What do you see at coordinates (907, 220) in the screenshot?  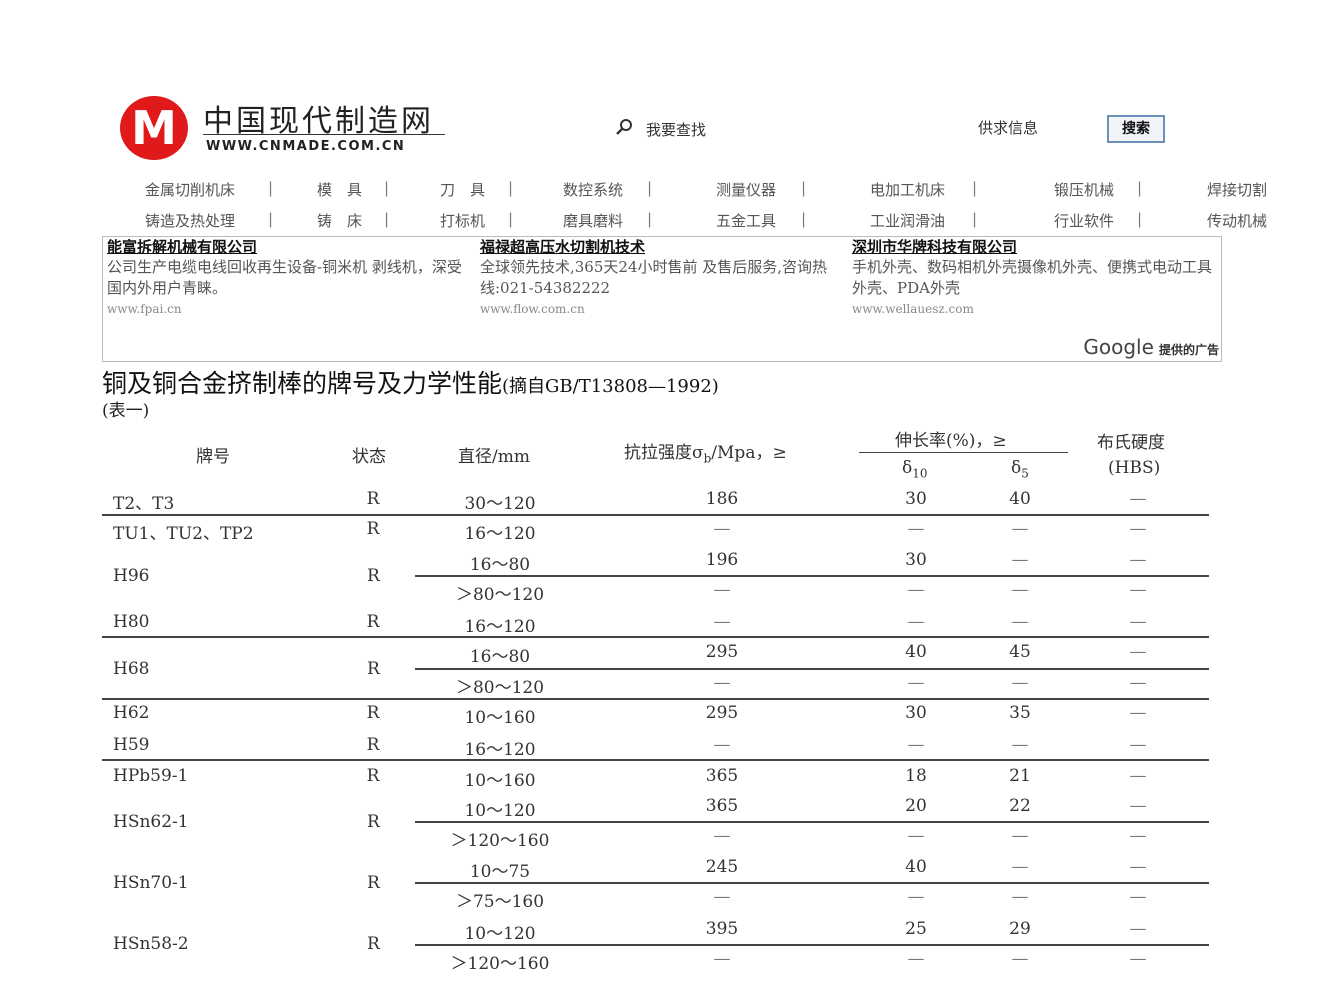 I see `nav-item: 工业润滑油` at bounding box center [907, 220].